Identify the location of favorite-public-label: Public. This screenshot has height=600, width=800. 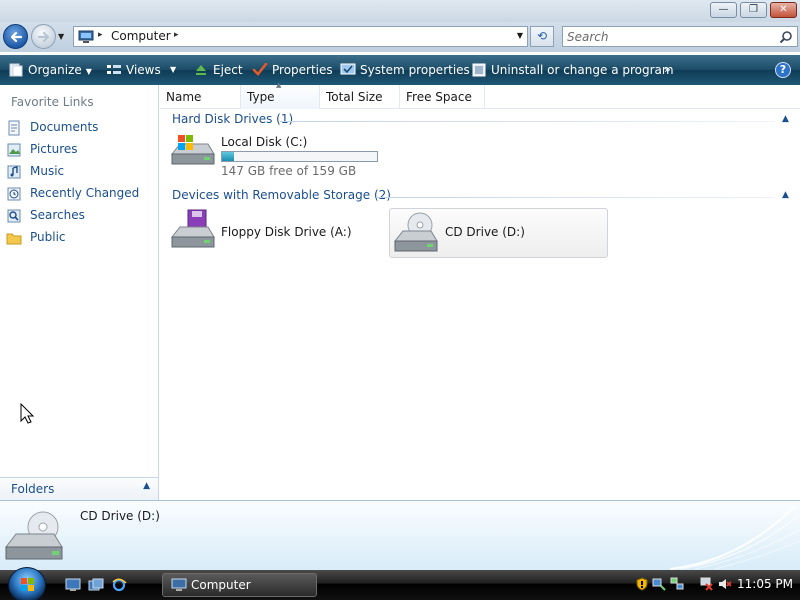
(48, 237).